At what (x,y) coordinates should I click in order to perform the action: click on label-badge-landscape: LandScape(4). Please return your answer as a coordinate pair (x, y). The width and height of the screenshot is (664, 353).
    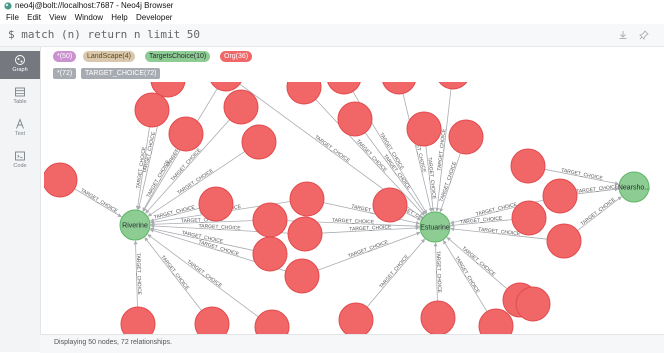
    Looking at the image, I should click on (109, 56).